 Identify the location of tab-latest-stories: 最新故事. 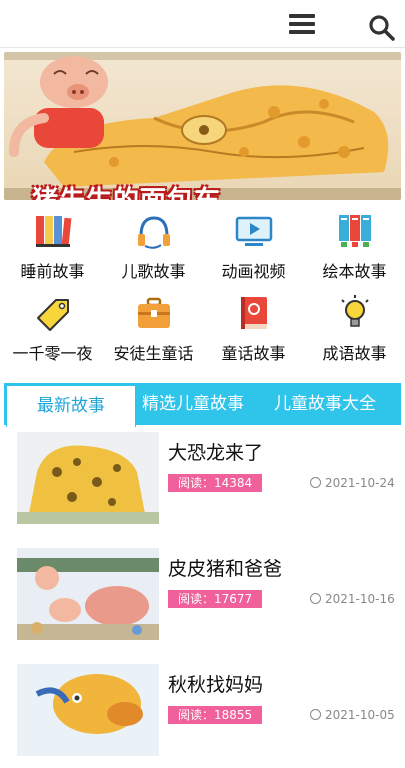
(71, 406).